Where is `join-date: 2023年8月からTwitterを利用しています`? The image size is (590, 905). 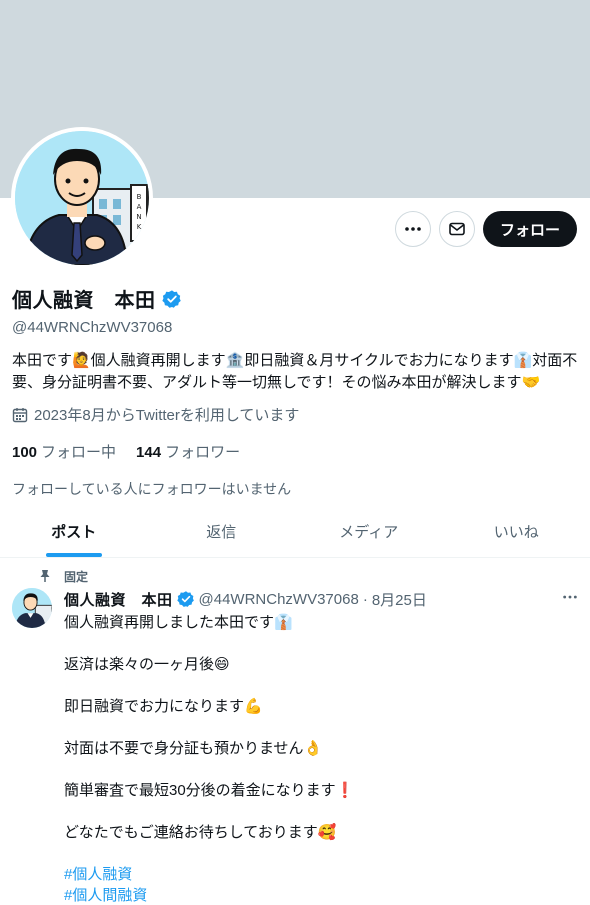 join-date: 2023年8月からTwitterを利用しています is located at coordinates (295, 414).